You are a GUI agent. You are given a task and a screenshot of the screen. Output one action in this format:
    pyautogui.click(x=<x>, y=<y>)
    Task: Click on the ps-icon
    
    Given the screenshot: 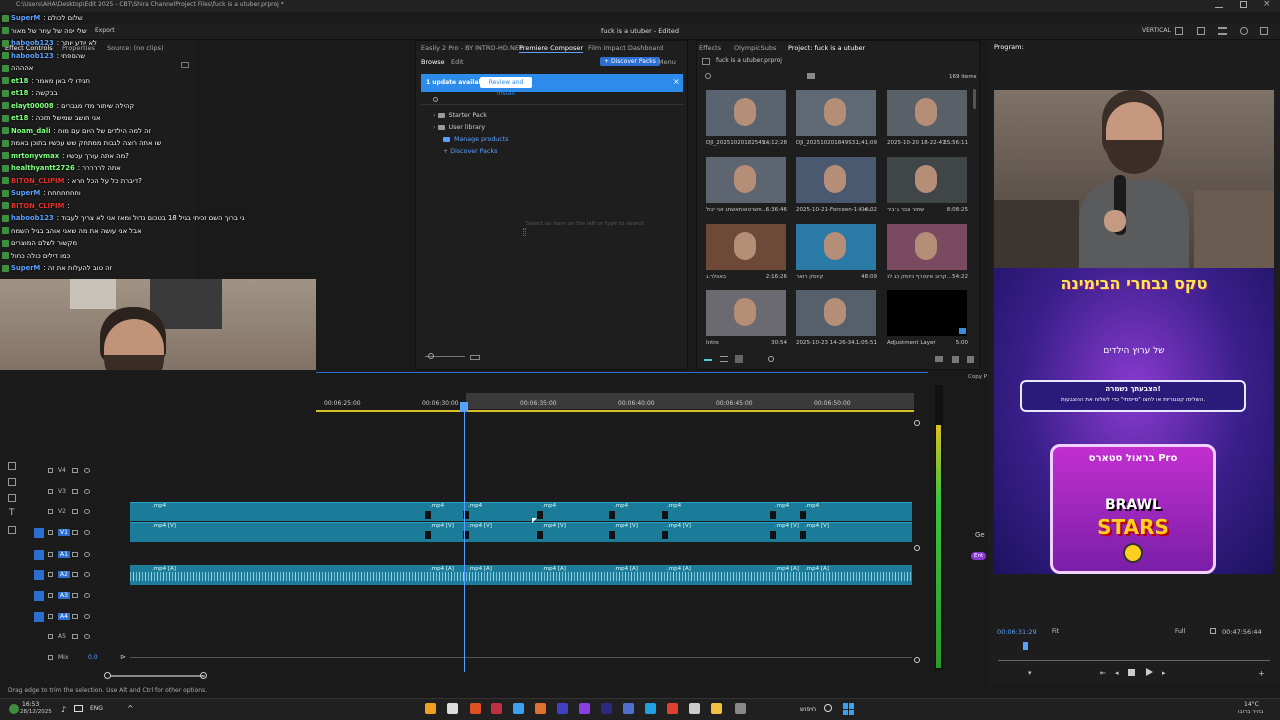 What is the action you would take?
    pyautogui.click(x=584, y=708)
    